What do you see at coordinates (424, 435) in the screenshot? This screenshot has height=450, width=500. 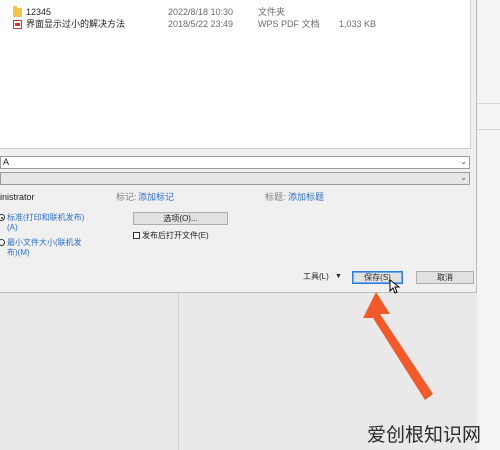 I see `watermark-text: 爱创根知识网` at bounding box center [424, 435].